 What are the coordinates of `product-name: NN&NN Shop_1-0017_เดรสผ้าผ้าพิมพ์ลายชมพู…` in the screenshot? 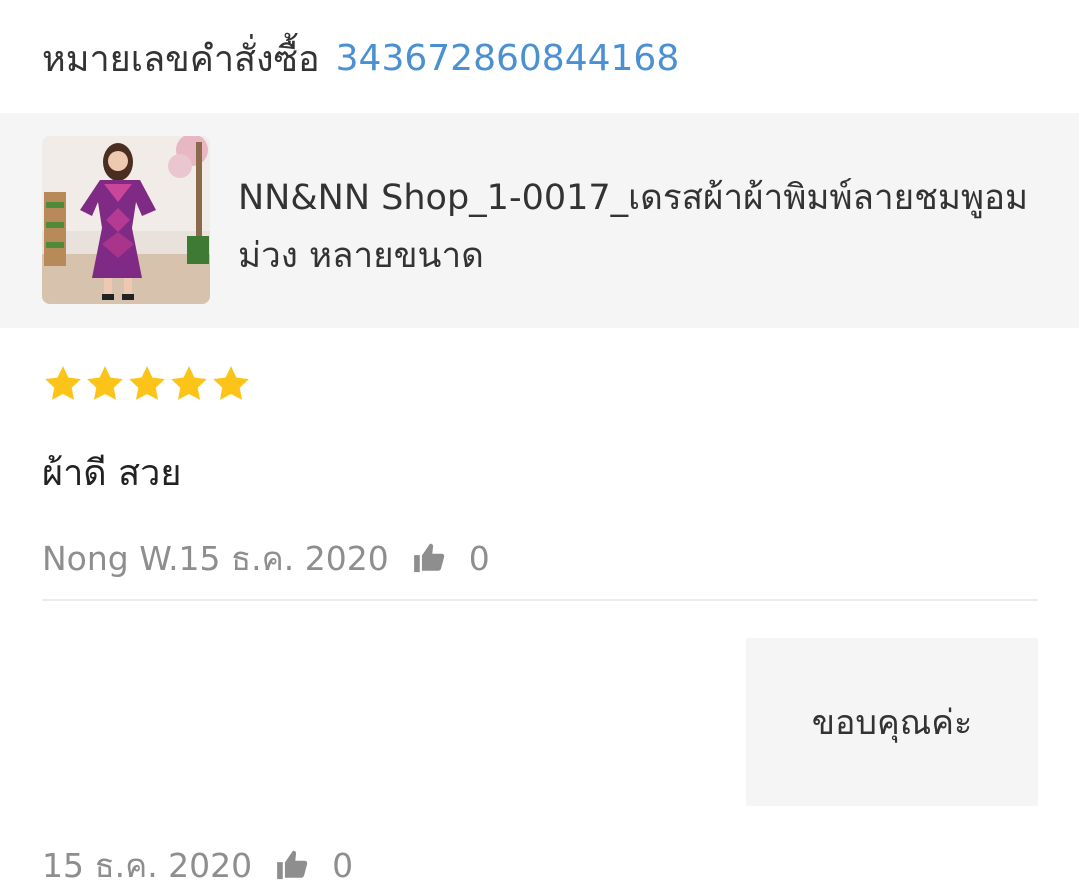 It's located at (638, 227).